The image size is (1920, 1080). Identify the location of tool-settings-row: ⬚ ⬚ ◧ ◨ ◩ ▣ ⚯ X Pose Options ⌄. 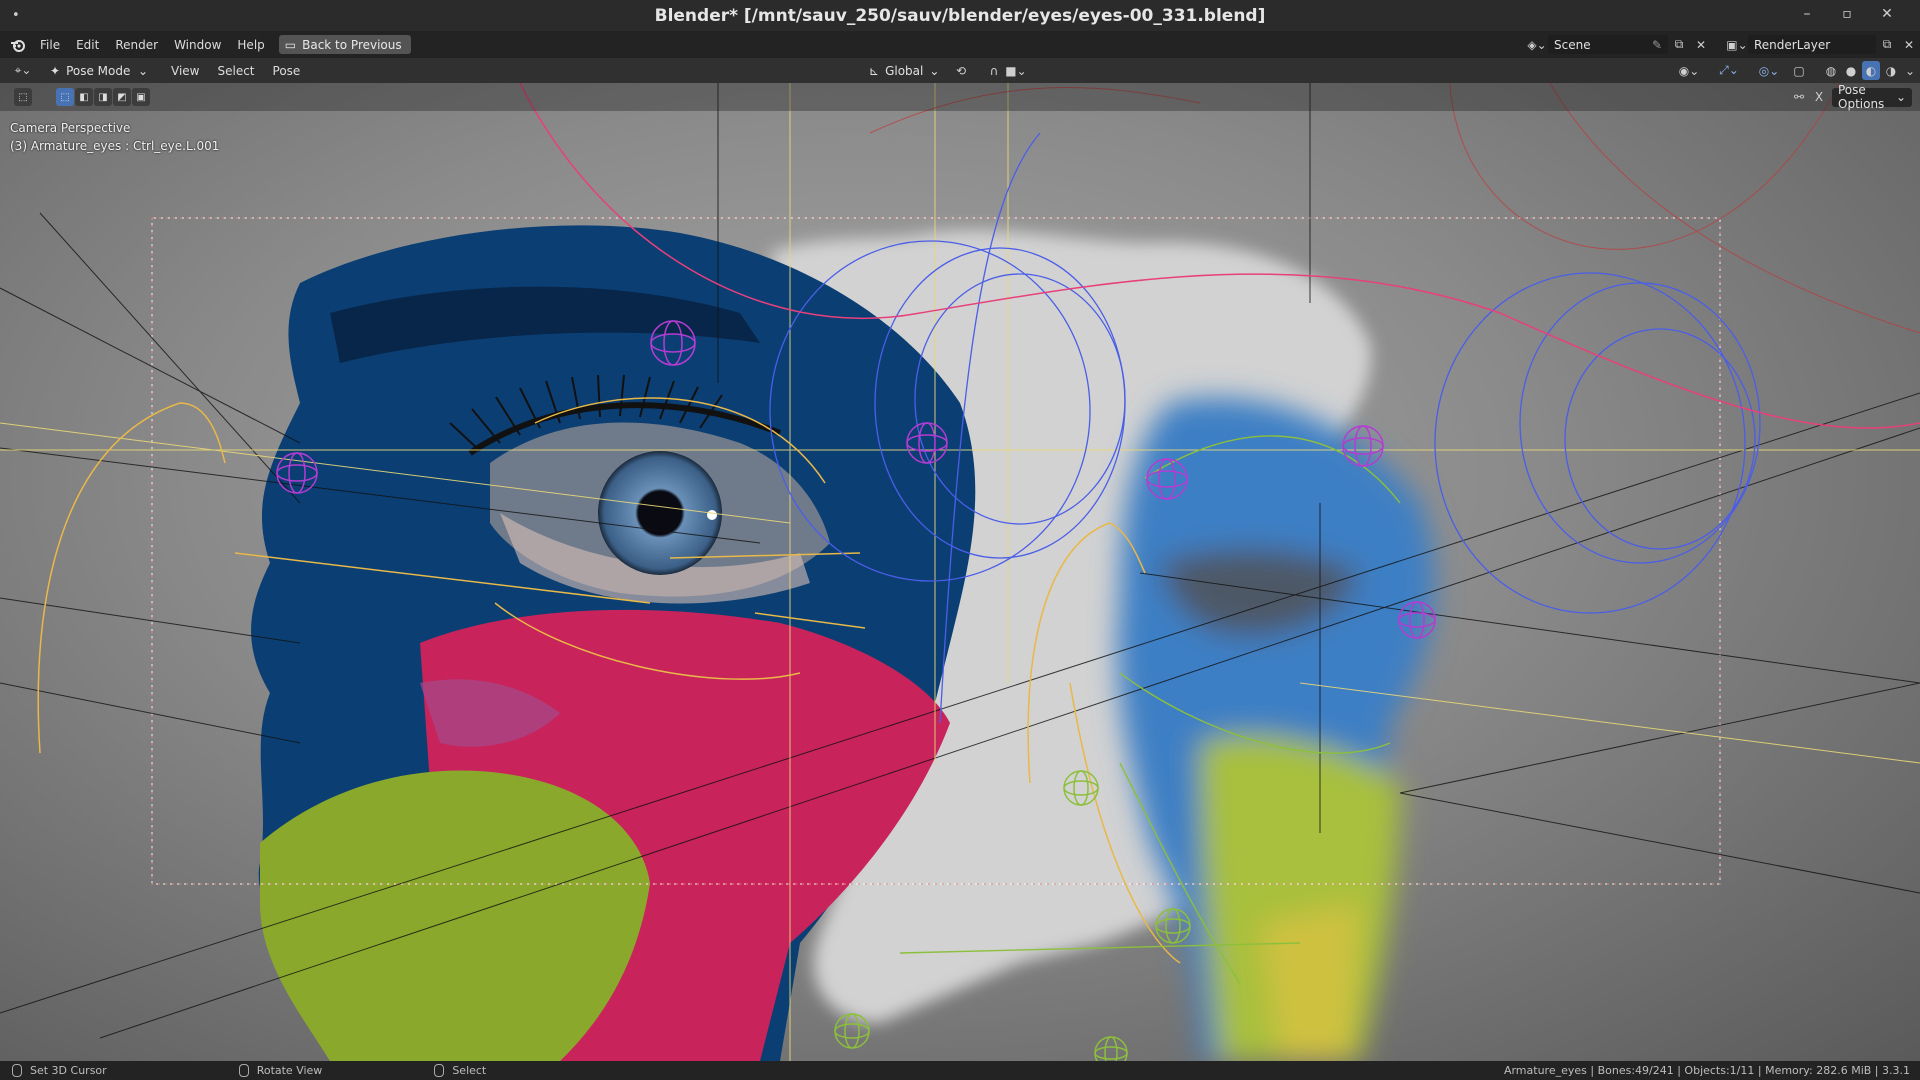
(960, 97).